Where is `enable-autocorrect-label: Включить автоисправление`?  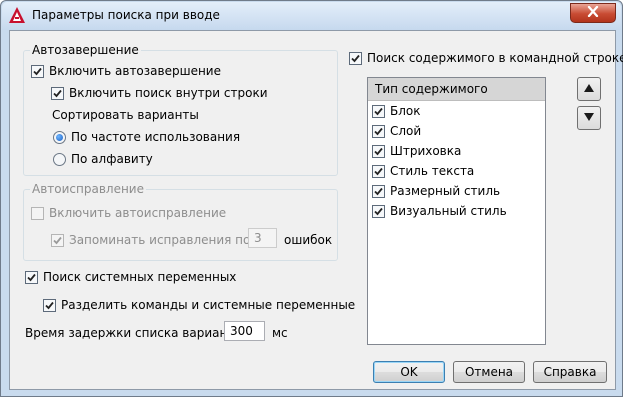 enable-autocorrect-label: Включить автоисправление is located at coordinates (138, 213).